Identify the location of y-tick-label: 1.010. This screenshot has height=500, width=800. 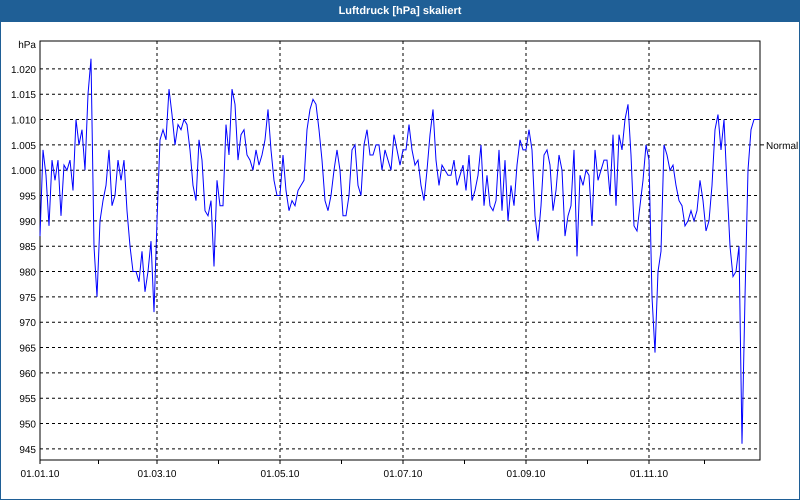
(23, 121).